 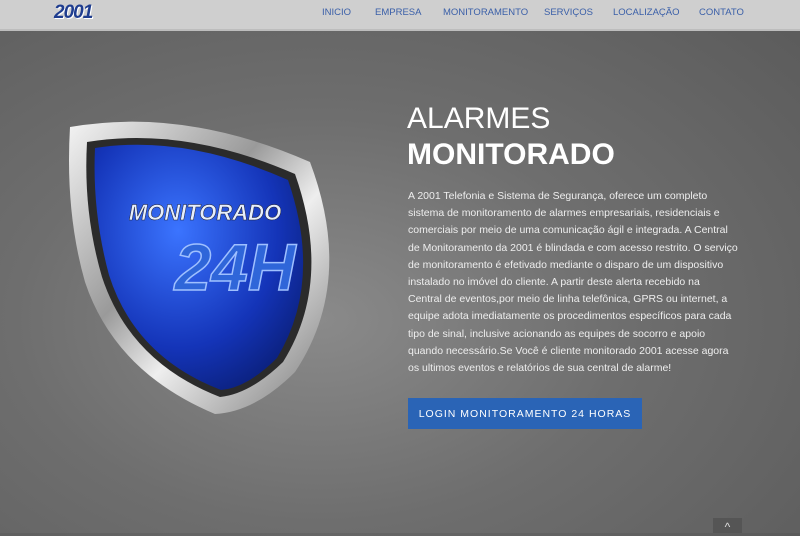 What do you see at coordinates (234, 267) in the screenshot?
I see `shield-text-24h: 24H` at bounding box center [234, 267].